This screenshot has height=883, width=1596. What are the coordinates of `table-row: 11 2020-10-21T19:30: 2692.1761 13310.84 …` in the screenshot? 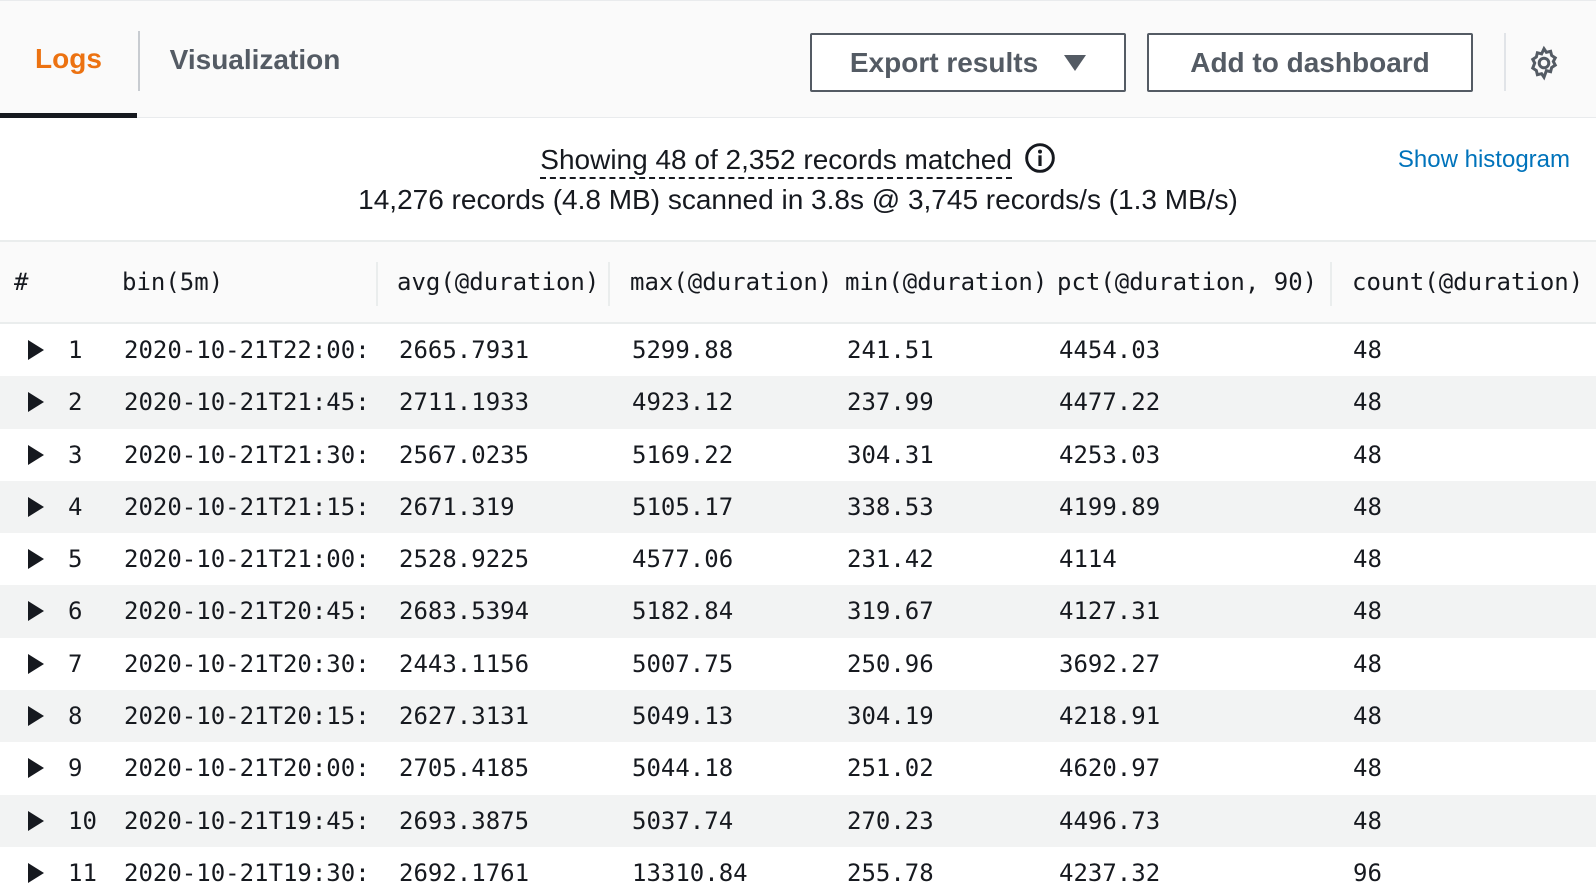 It's located at (798, 865).